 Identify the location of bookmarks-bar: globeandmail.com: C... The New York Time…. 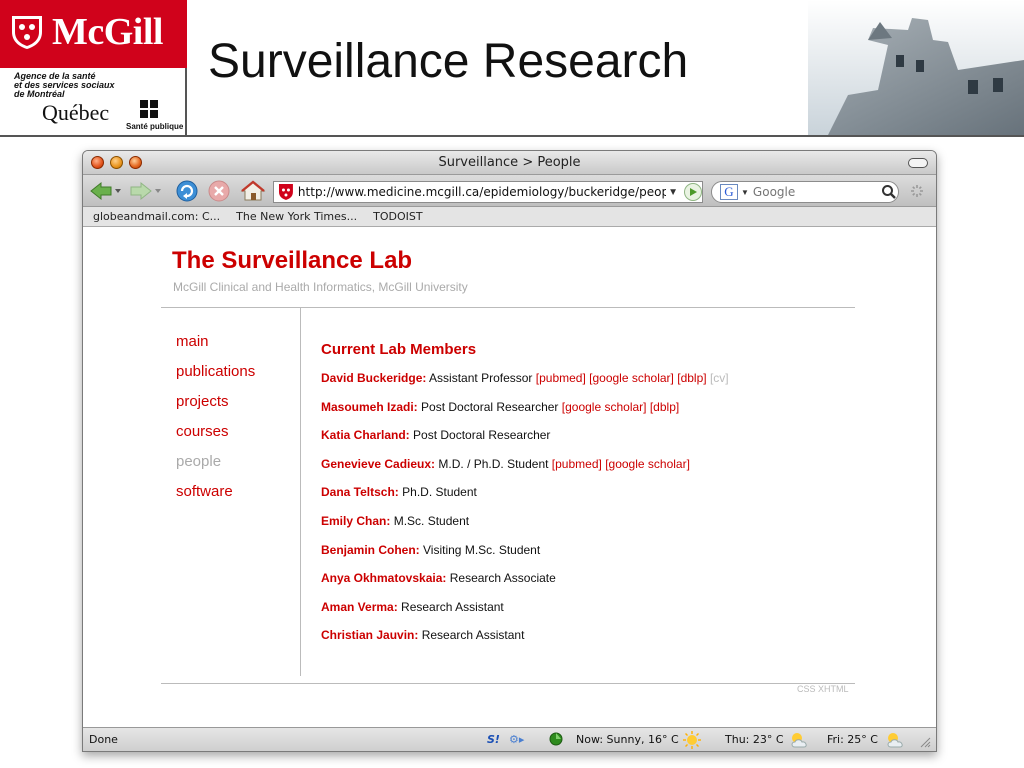
(509, 217).